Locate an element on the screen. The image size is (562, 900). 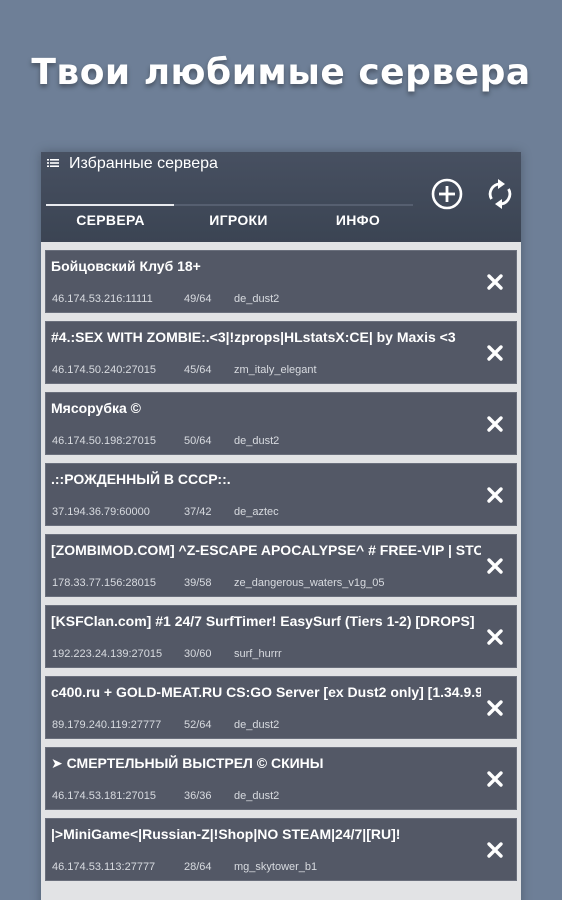
tab-label: ИГРОКИ is located at coordinates (238, 220).